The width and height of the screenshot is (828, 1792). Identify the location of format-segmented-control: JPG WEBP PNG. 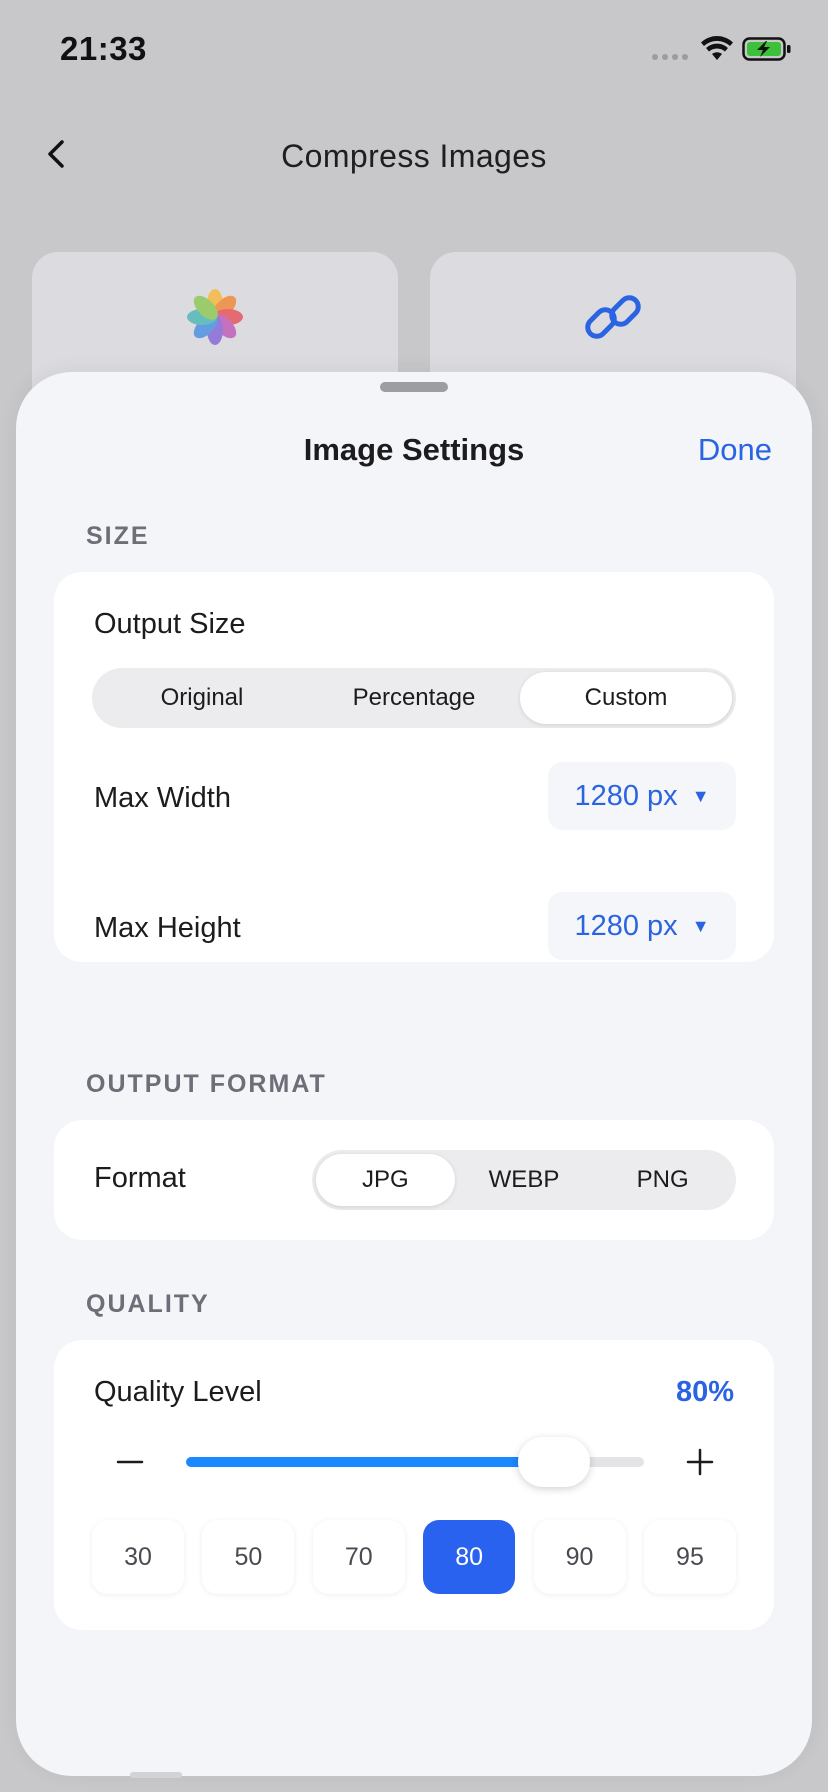
(524, 1180).